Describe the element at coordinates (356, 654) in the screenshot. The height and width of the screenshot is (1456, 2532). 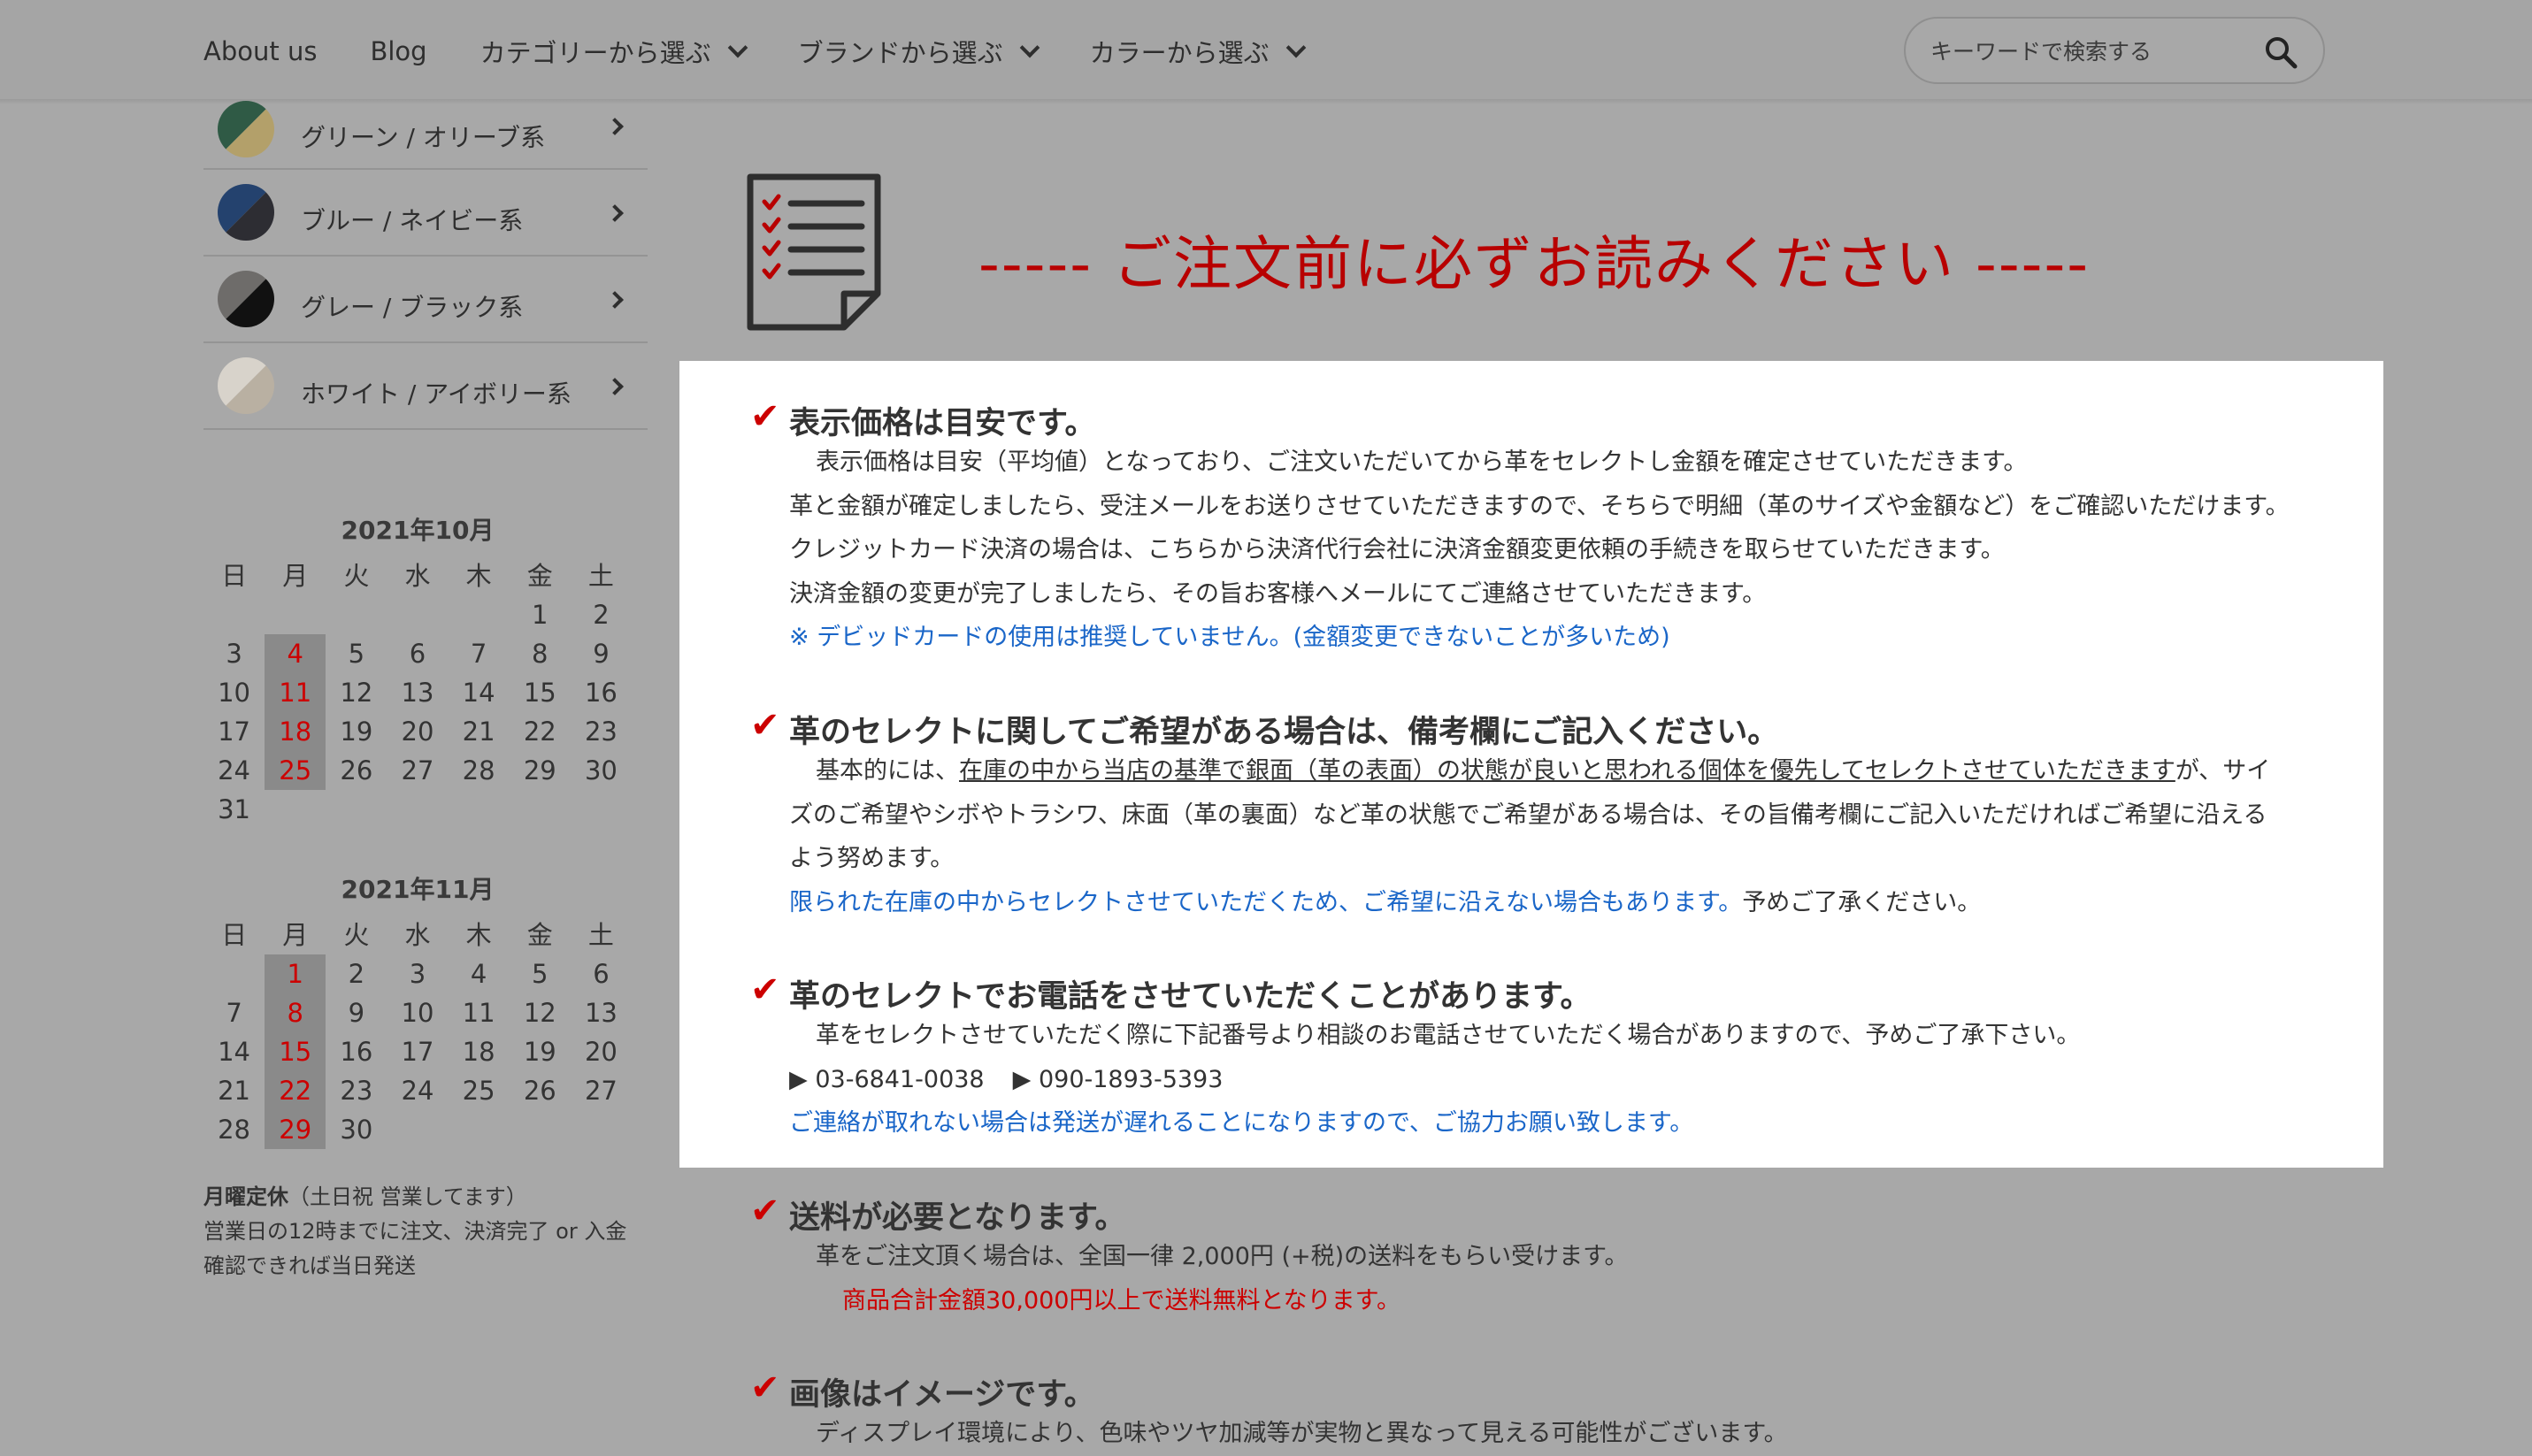
I see `calendar-day: 5` at that location.